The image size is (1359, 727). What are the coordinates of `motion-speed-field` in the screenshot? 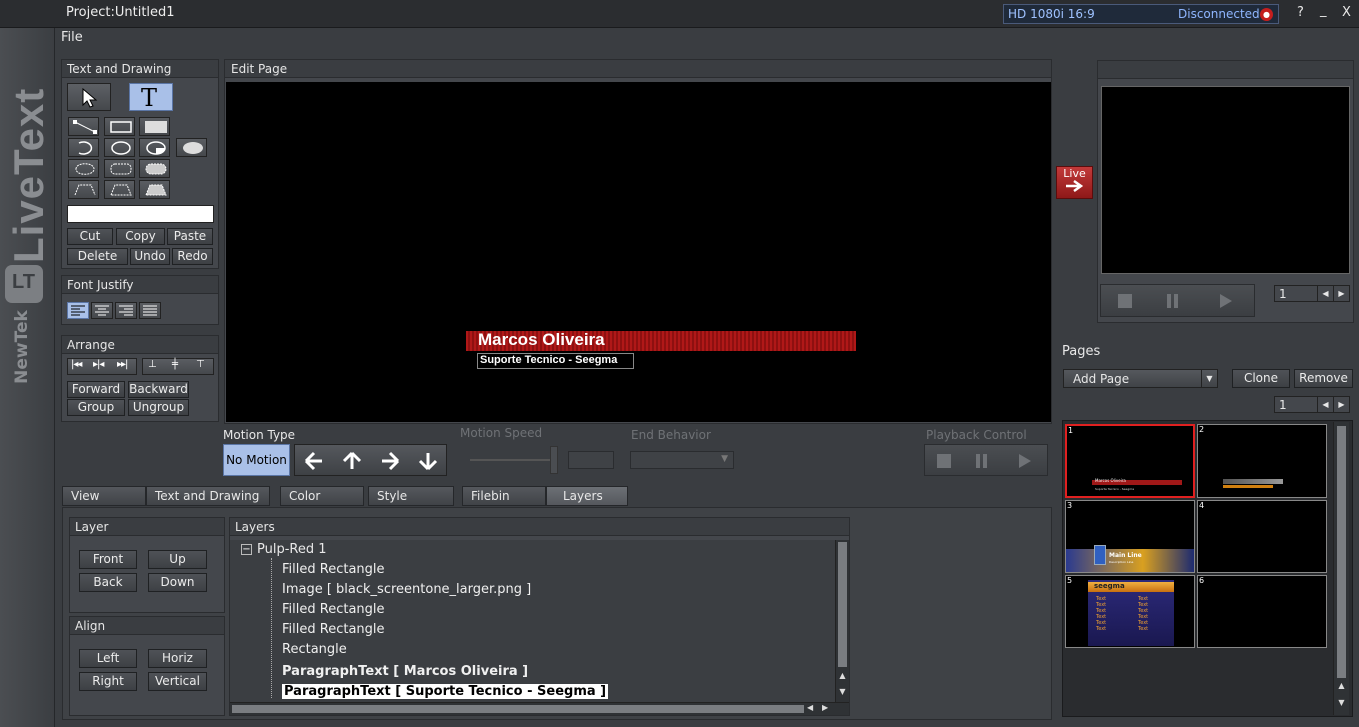 It's located at (591, 460).